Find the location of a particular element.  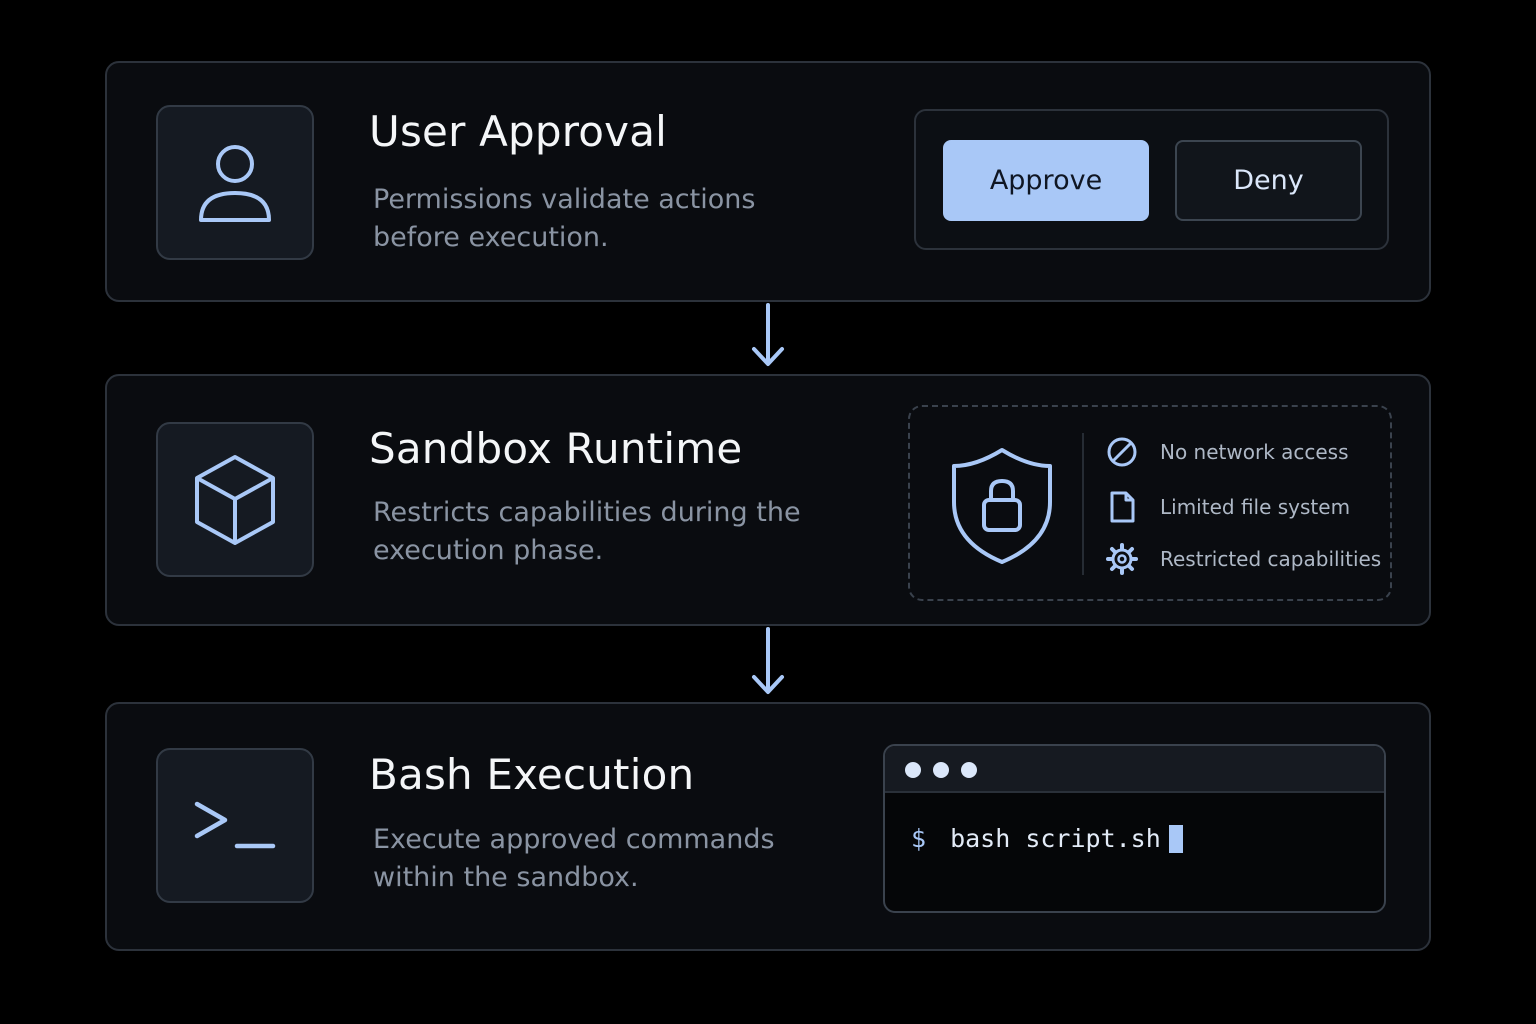

terminal-icon is located at coordinates (235, 824).